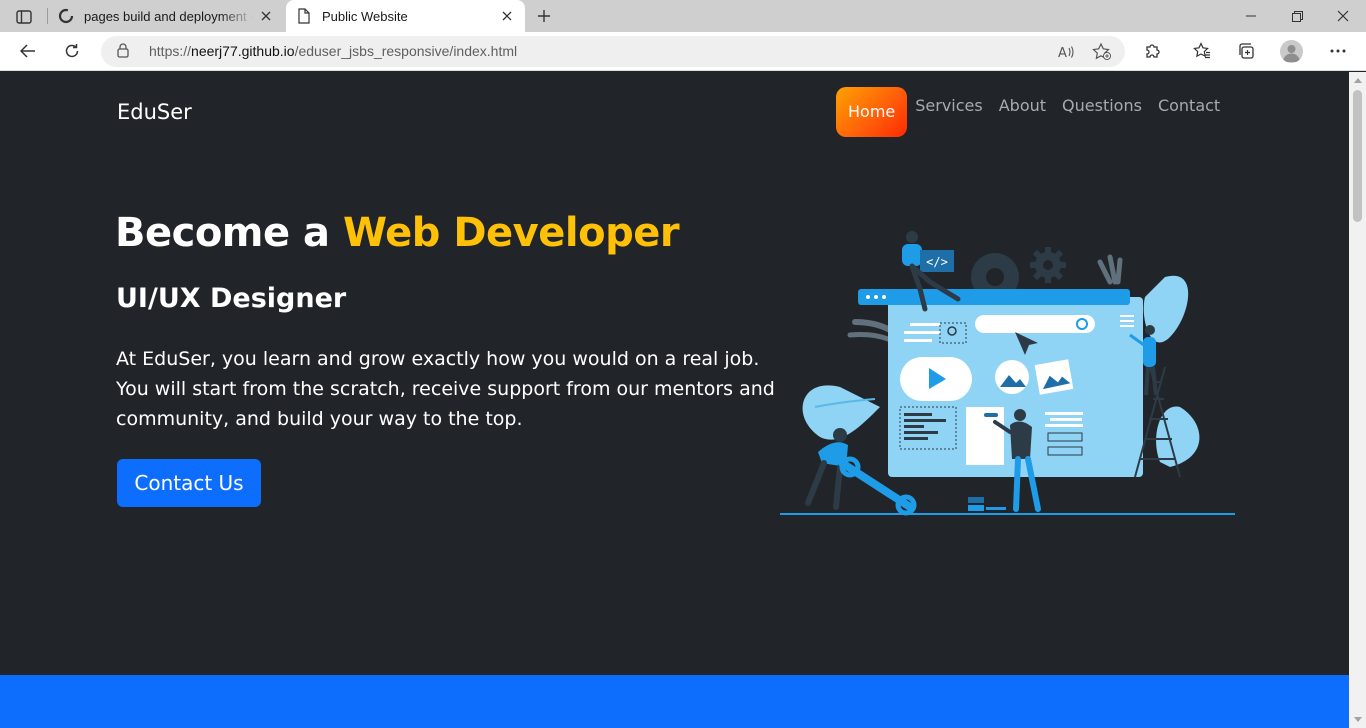  What do you see at coordinates (365, 16) in the screenshot?
I see `tab-title: Public Website` at bounding box center [365, 16].